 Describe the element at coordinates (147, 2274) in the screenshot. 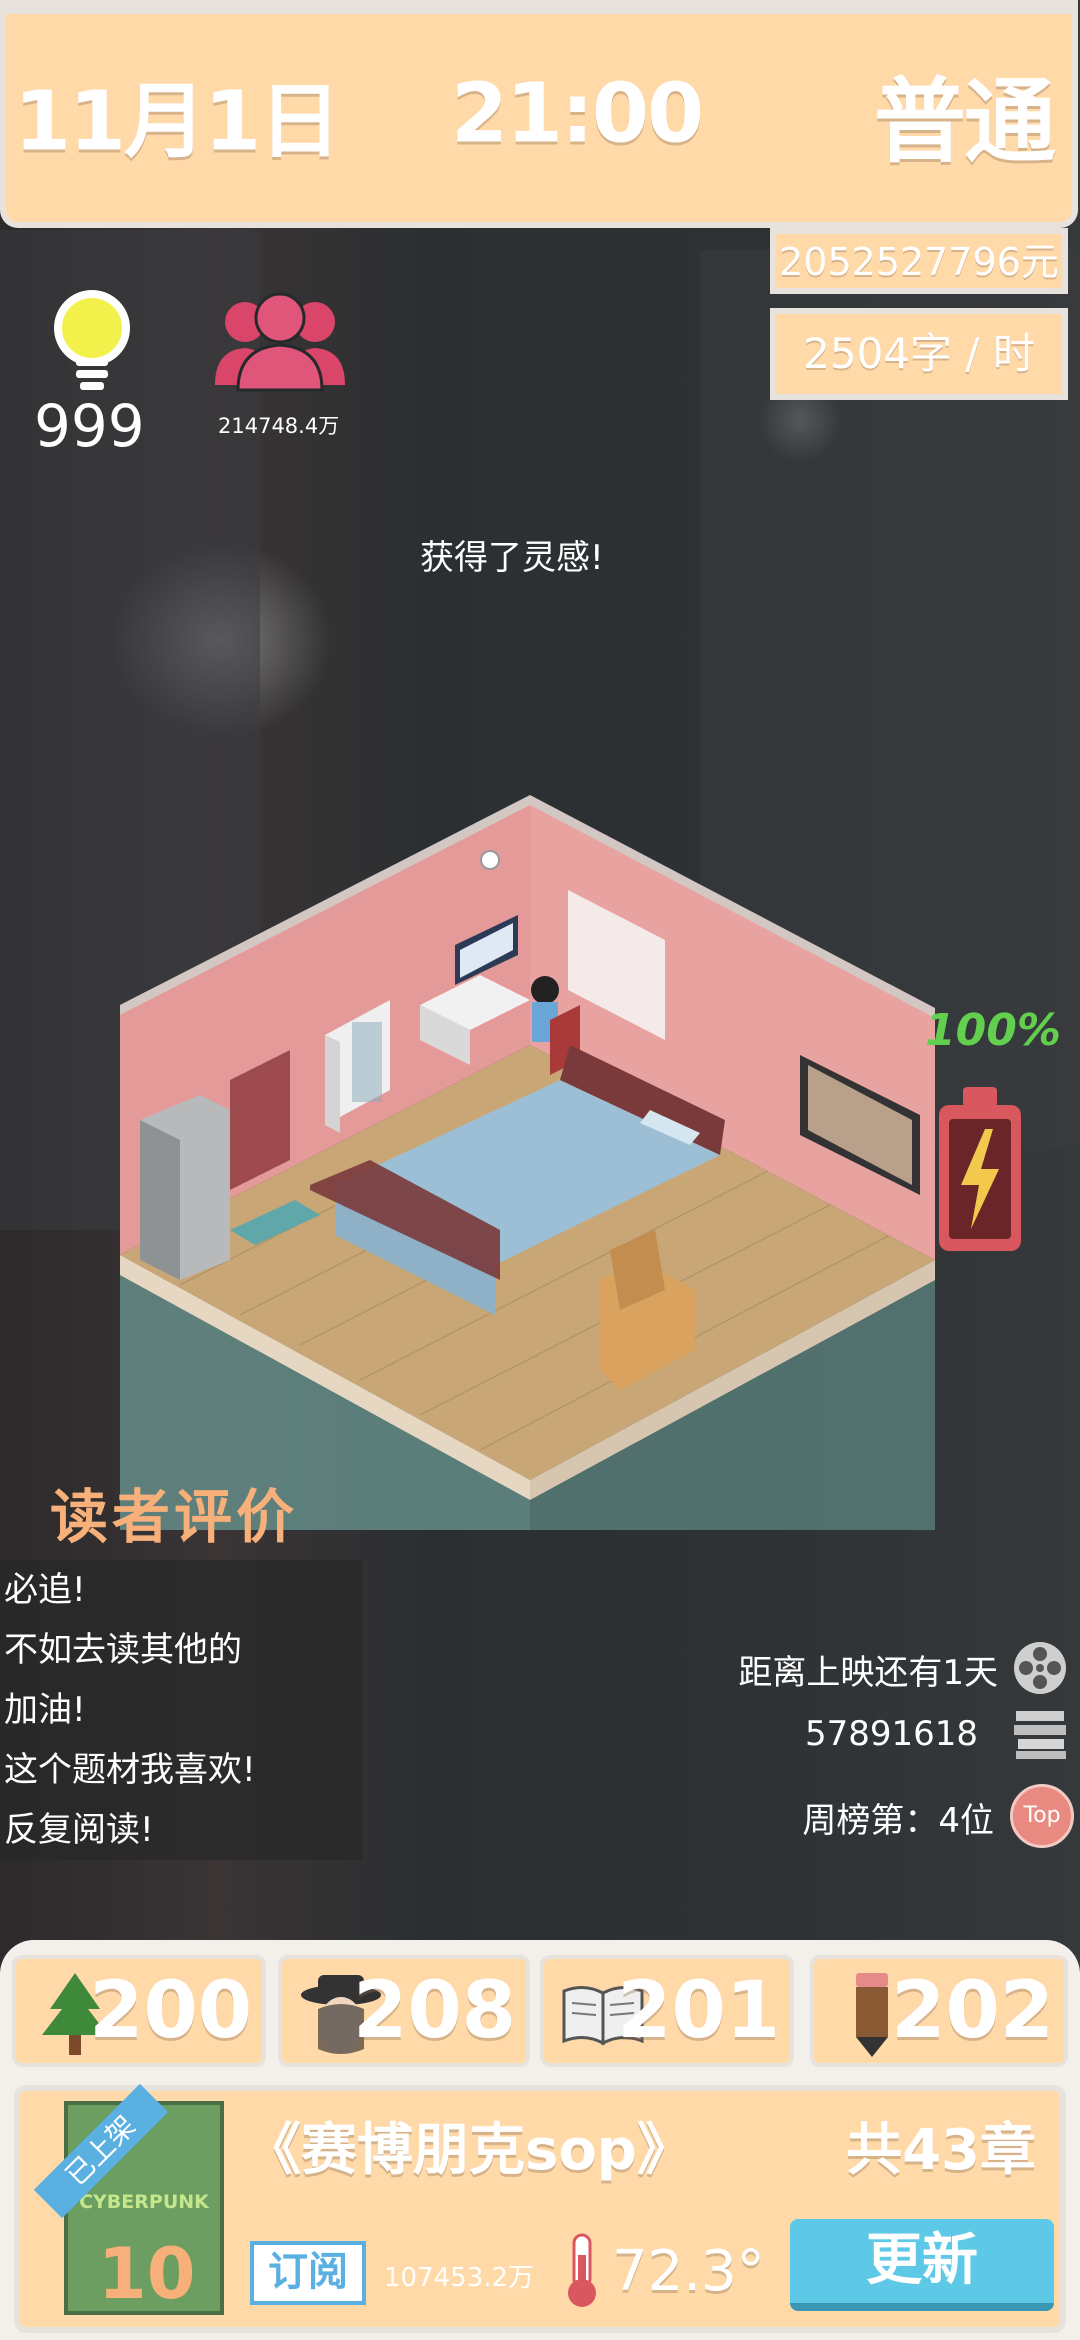

I see `cover-number: 10` at that location.